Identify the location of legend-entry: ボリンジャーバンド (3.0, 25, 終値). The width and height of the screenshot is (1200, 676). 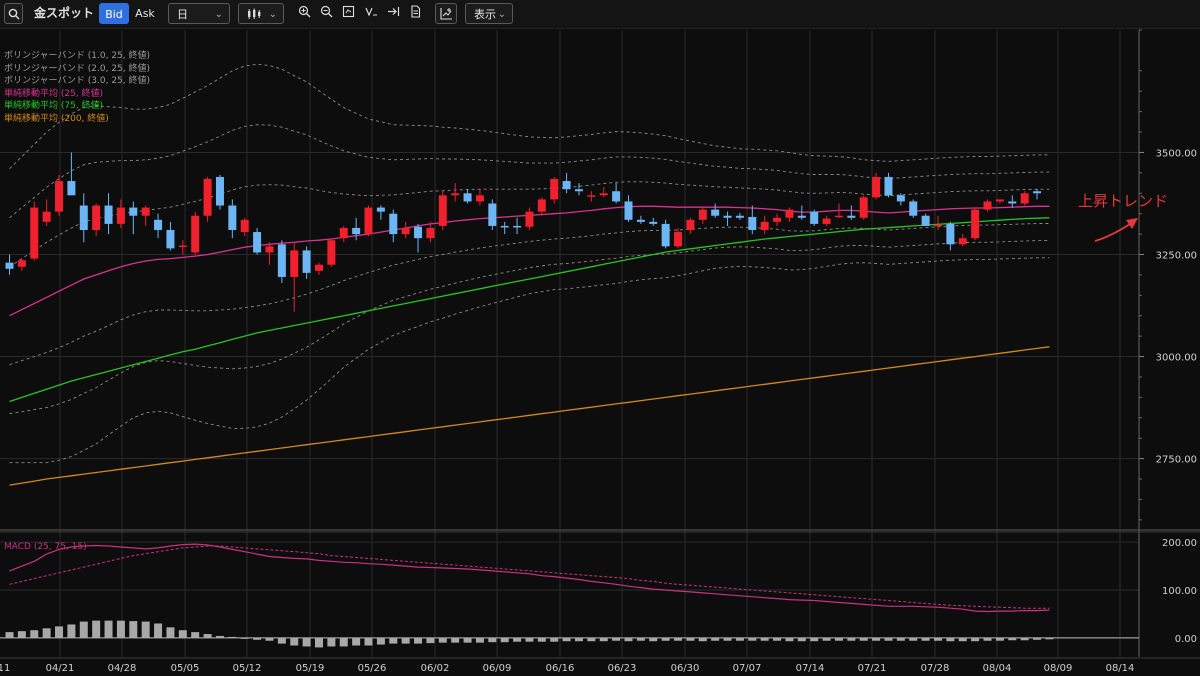
(77, 81).